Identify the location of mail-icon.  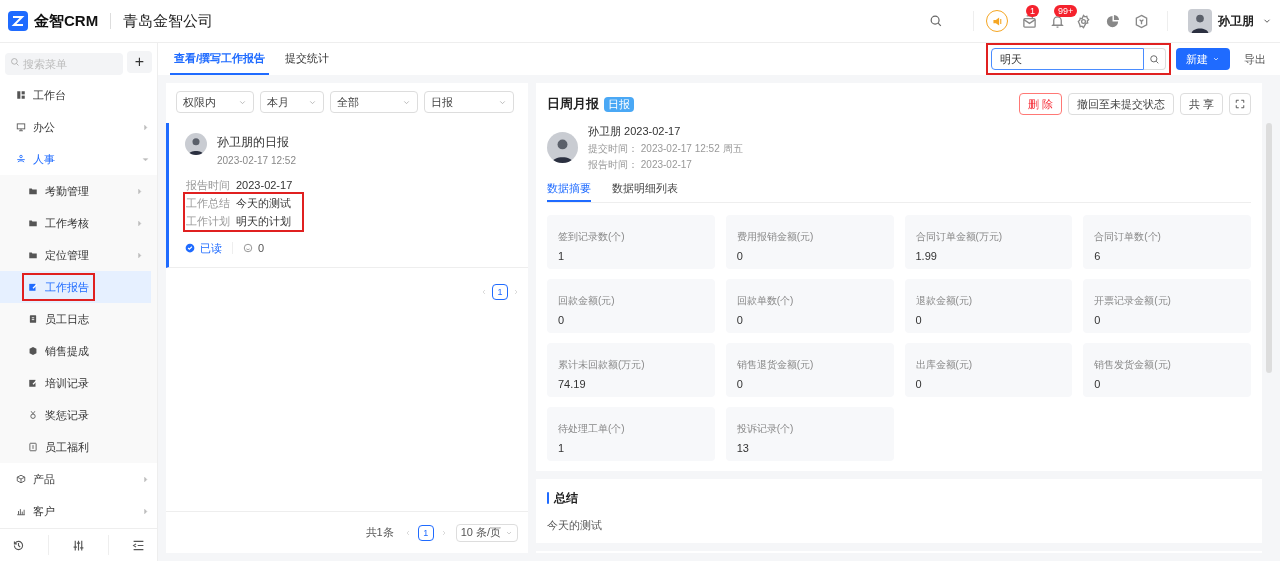
(1029, 21).